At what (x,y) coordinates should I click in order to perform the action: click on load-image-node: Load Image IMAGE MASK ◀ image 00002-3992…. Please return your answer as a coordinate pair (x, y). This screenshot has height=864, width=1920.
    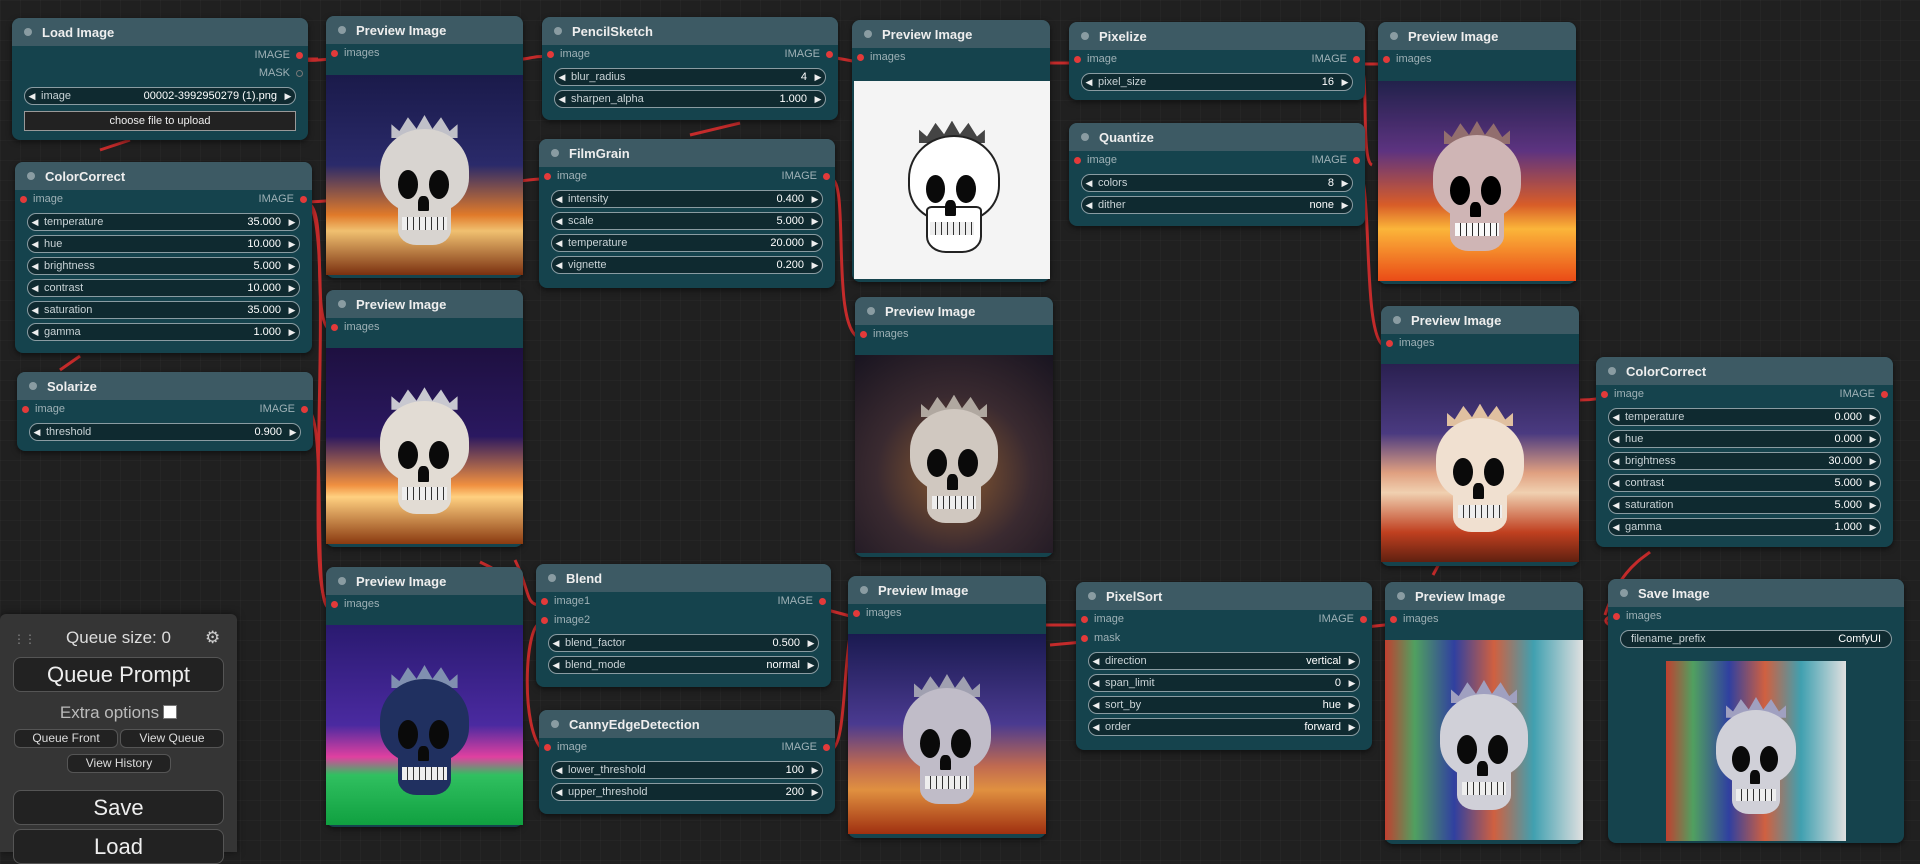
    Looking at the image, I should click on (160, 79).